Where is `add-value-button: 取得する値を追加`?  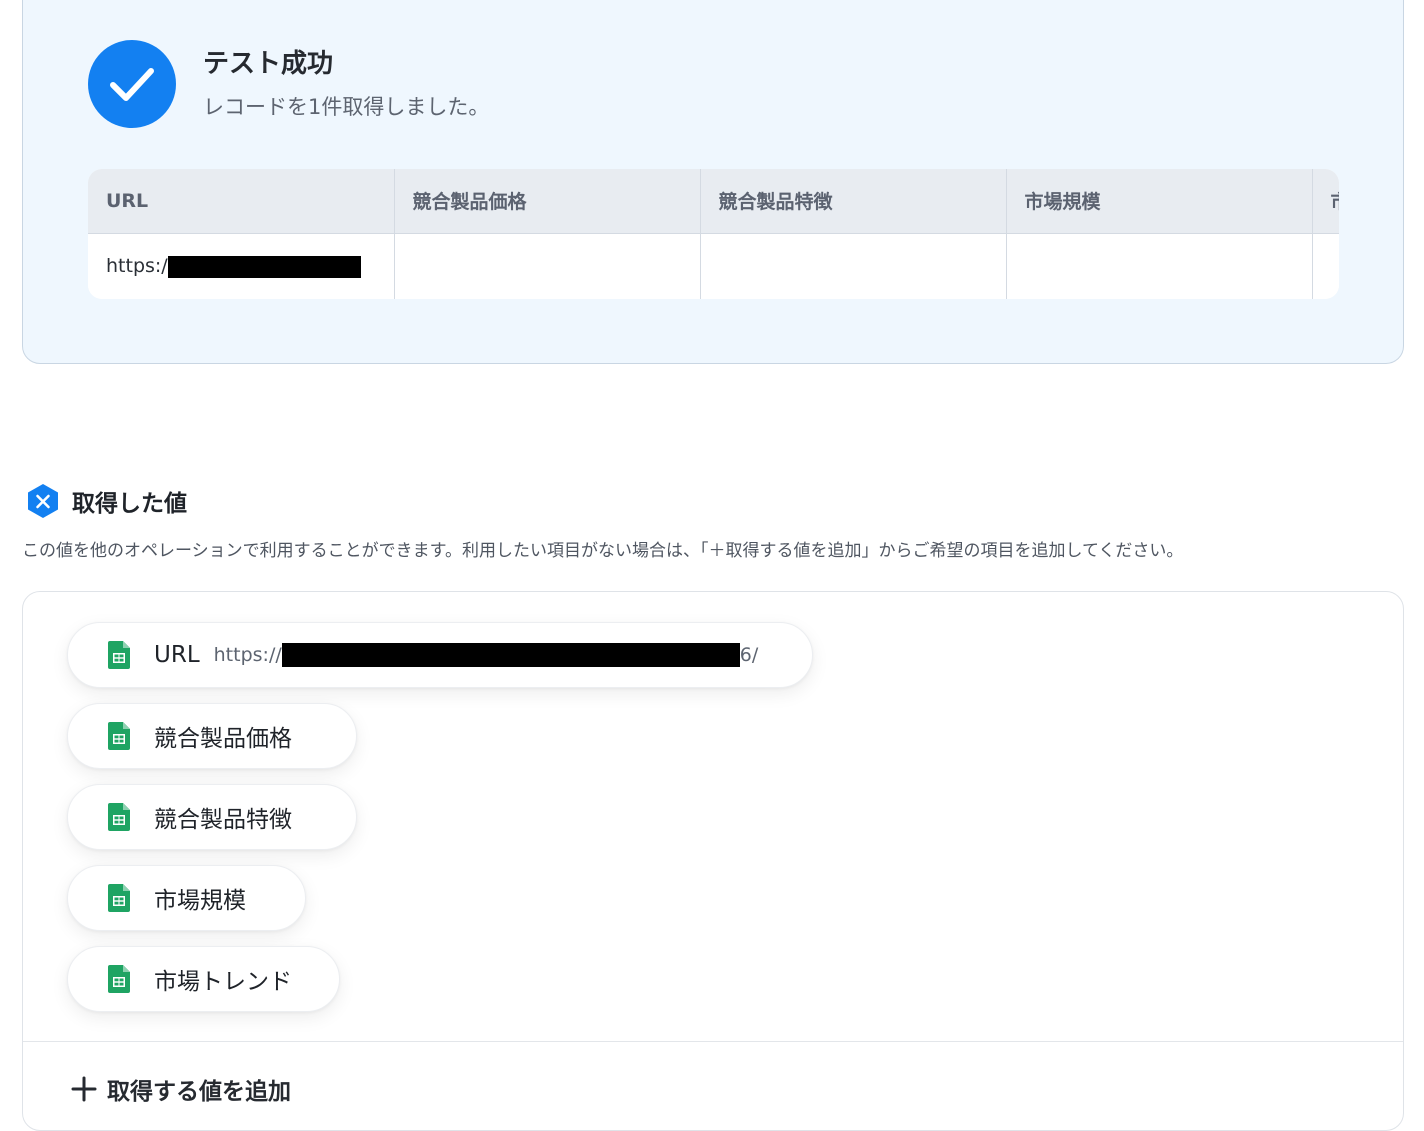
add-value-button: 取得する値を追加 is located at coordinates (181, 1089).